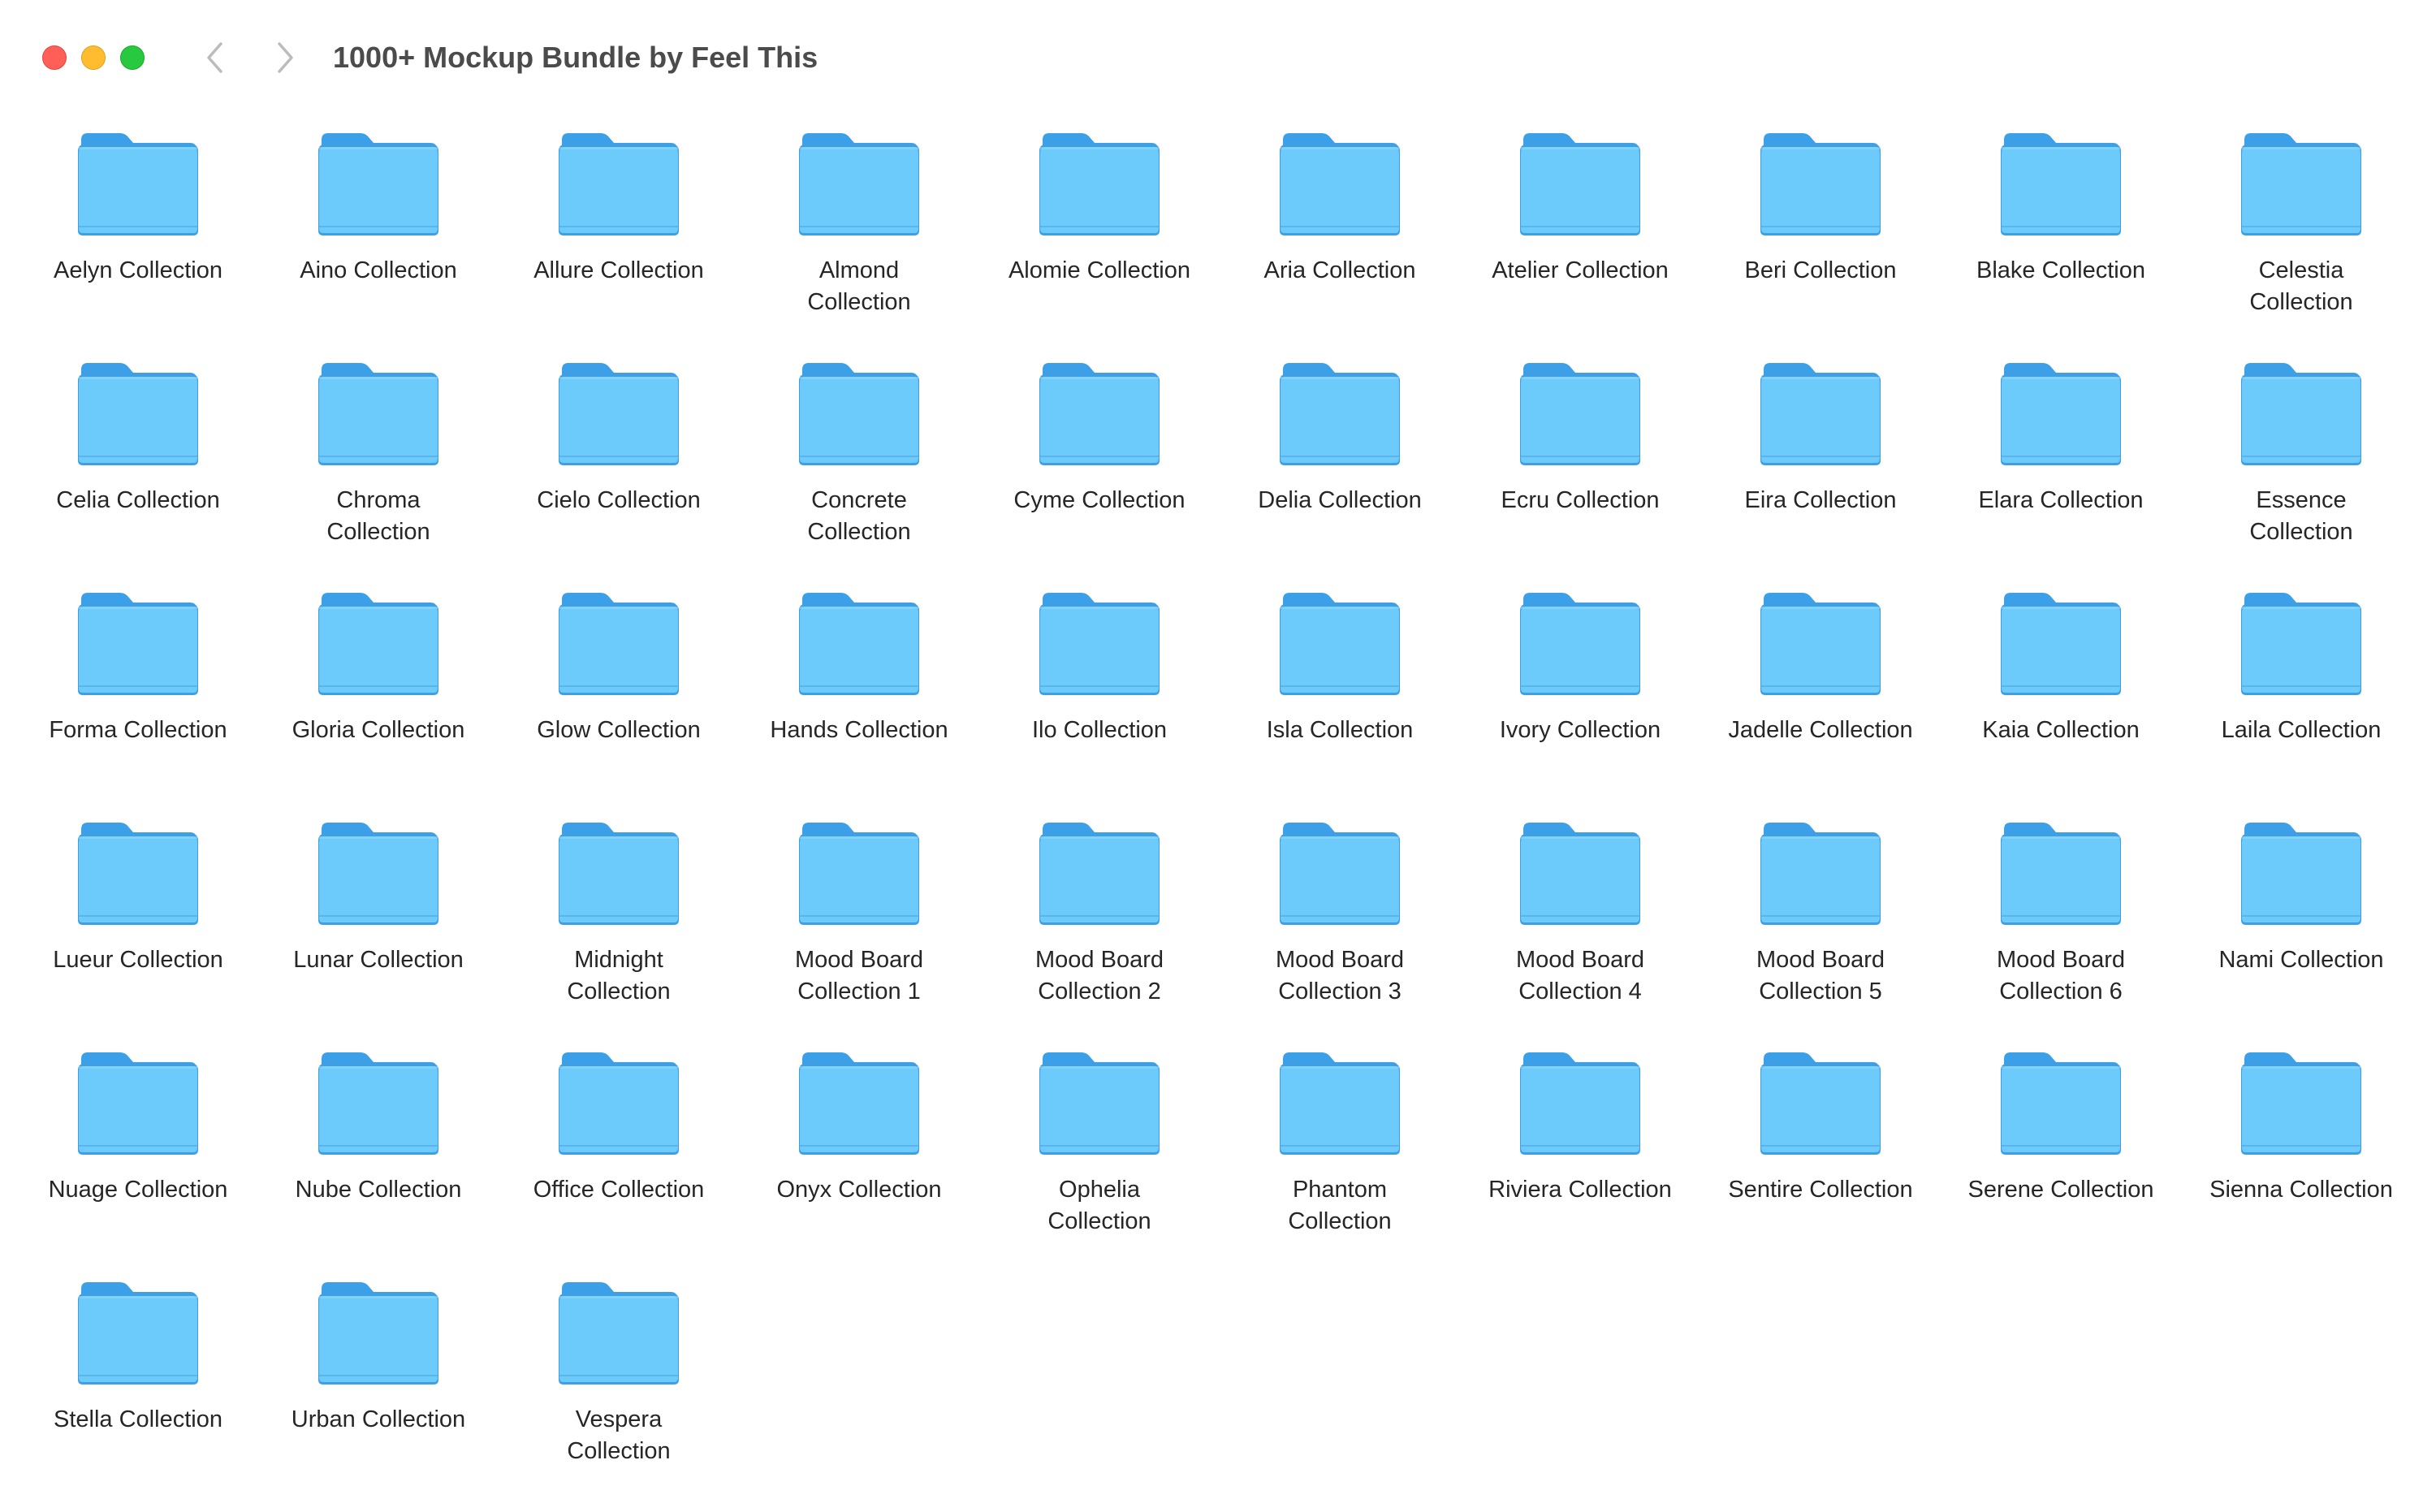 The width and height of the screenshot is (2436, 1512). What do you see at coordinates (138, 696) in the screenshot?
I see `folder-item-20: Forma Collection` at bounding box center [138, 696].